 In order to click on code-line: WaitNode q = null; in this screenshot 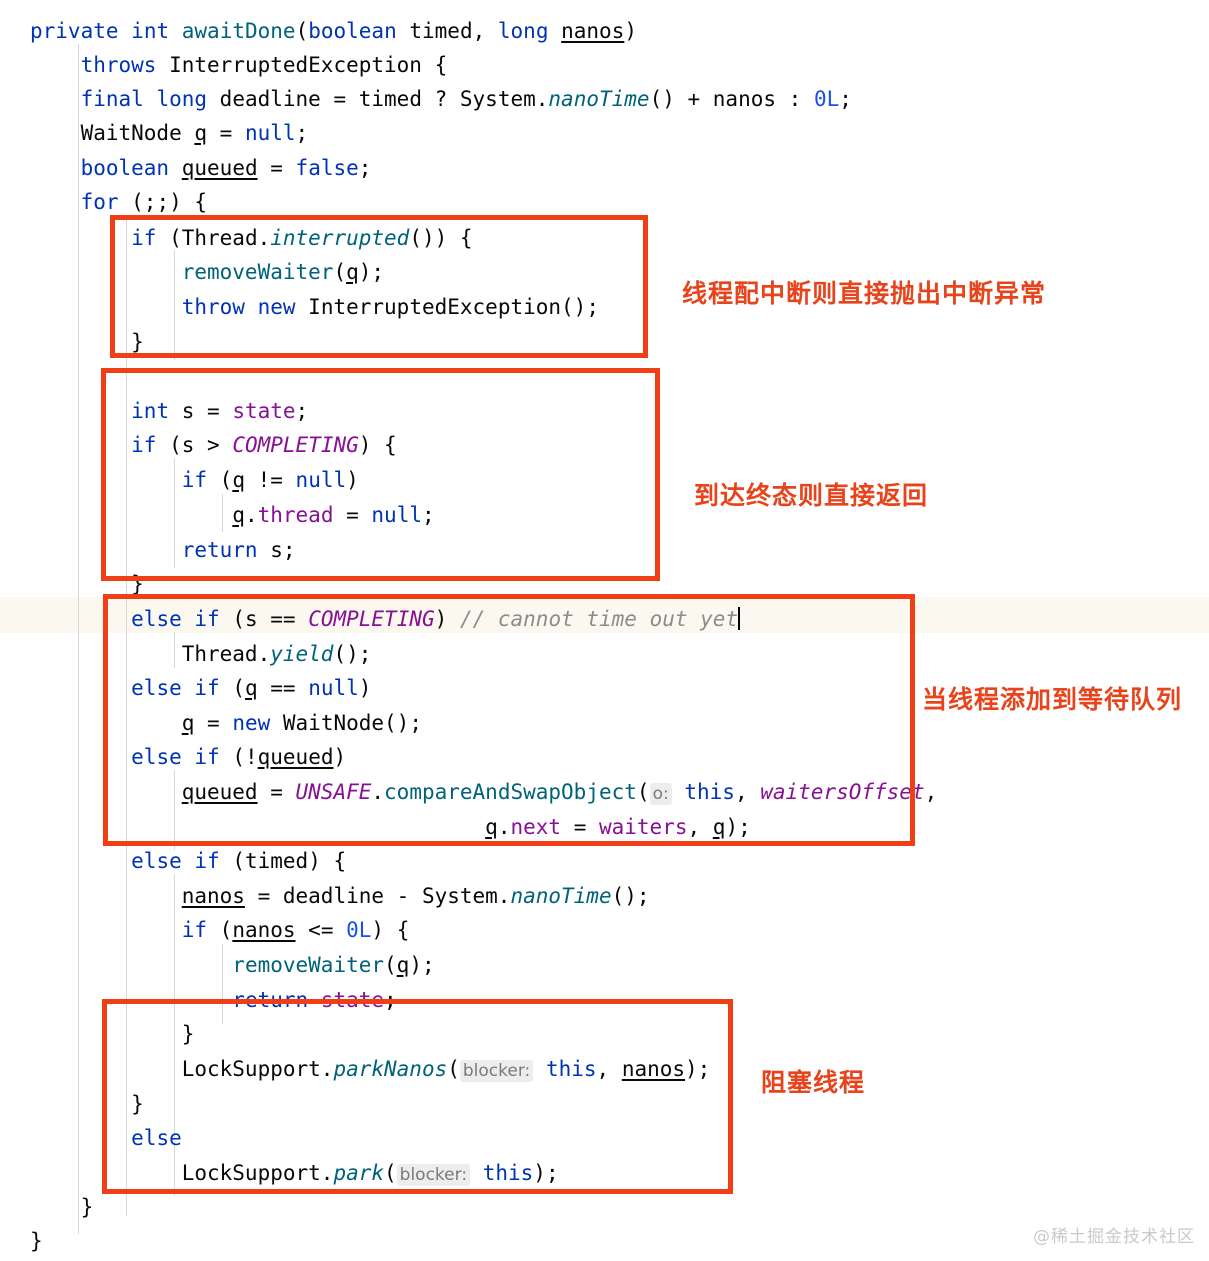, I will do `click(169, 133)`.